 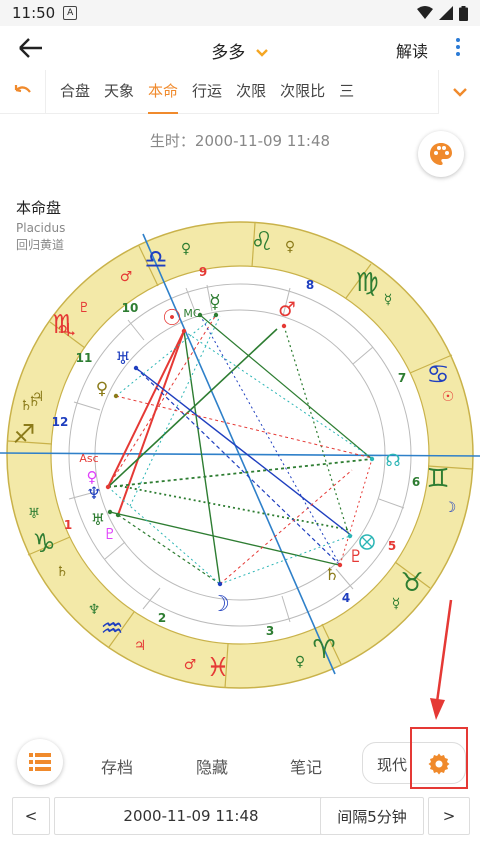 What do you see at coordinates (119, 92) in the screenshot?
I see `tab-transit-sky: 天象` at bounding box center [119, 92].